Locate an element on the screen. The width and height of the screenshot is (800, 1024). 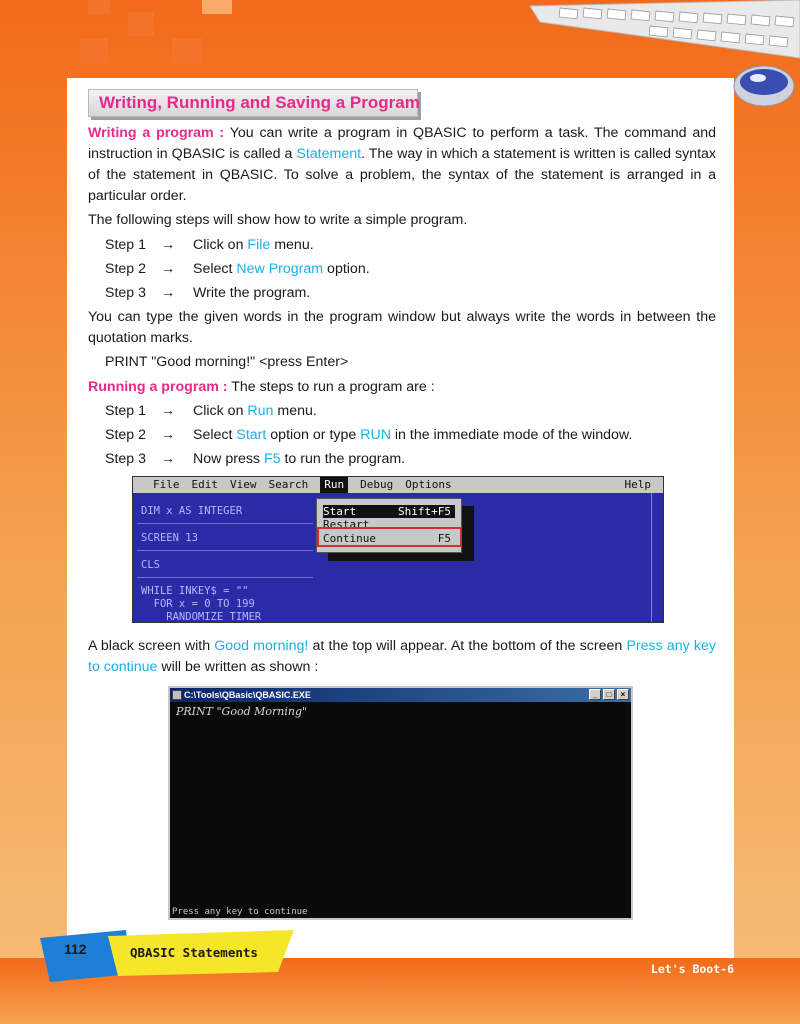
menu-debug: Debug is located at coordinates (376, 485).